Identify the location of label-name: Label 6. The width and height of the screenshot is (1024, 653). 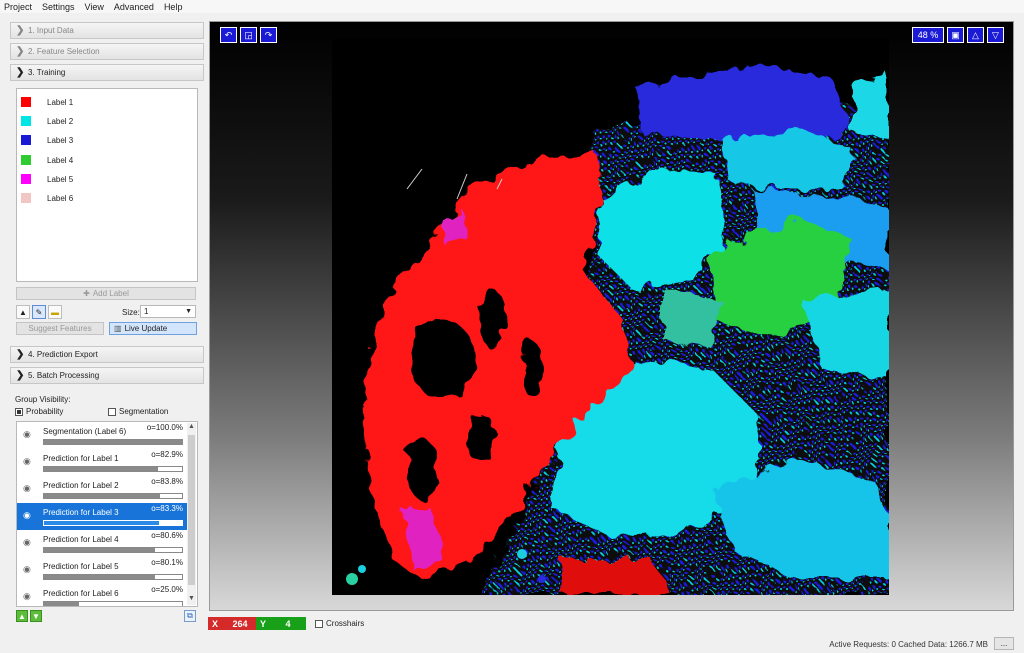
(60, 198).